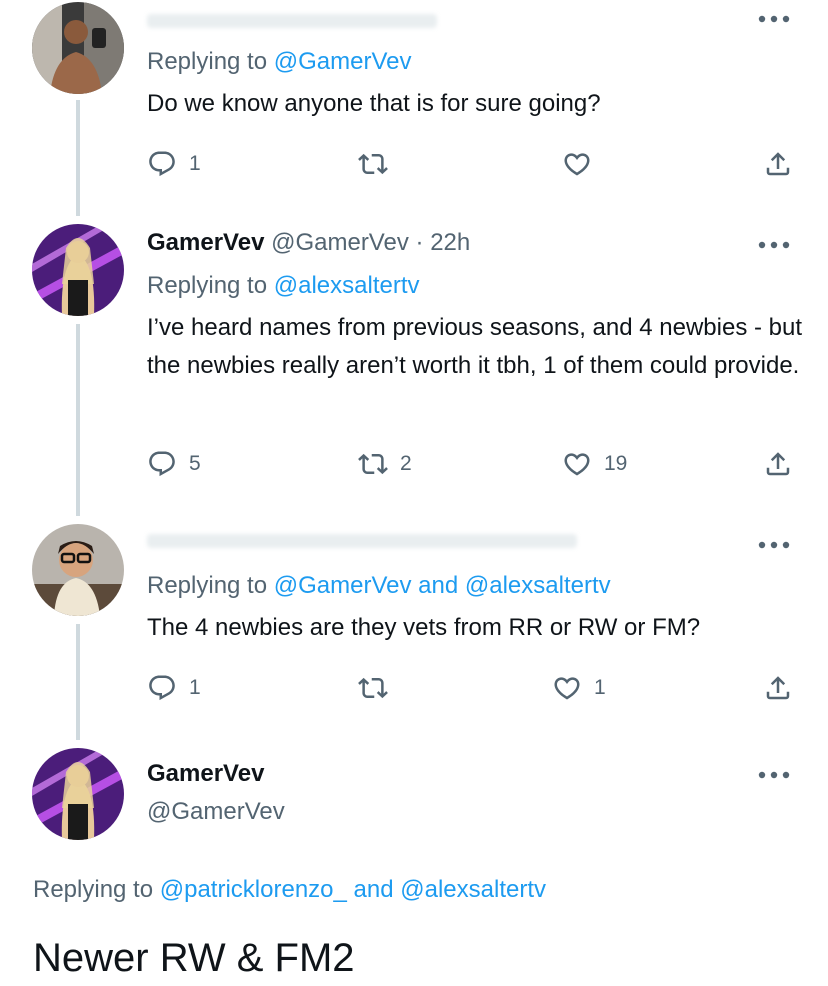  What do you see at coordinates (253, 889) in the screenshot?
I see `mention-link: @patricklorenzo_` at bounding box center [253, 889].